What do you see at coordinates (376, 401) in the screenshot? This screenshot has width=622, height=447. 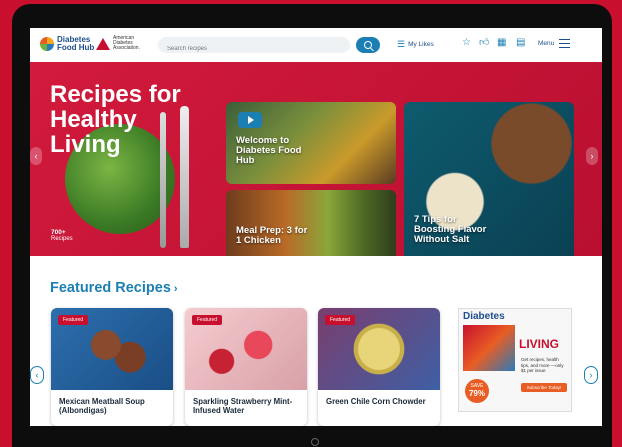 I see `recipe-name: Green Chile Corn Chowder` at bounding box center [376, 401].